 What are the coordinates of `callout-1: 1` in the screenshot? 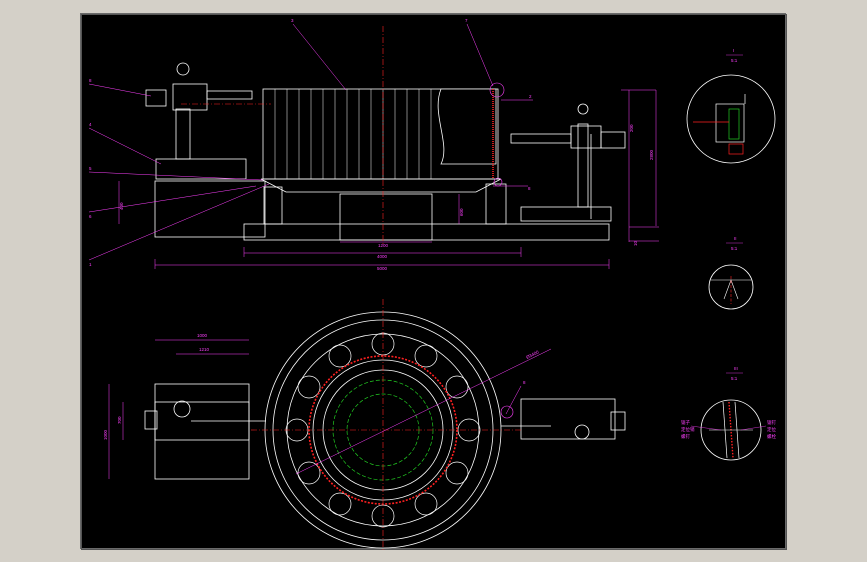 It's located at (90, 264).